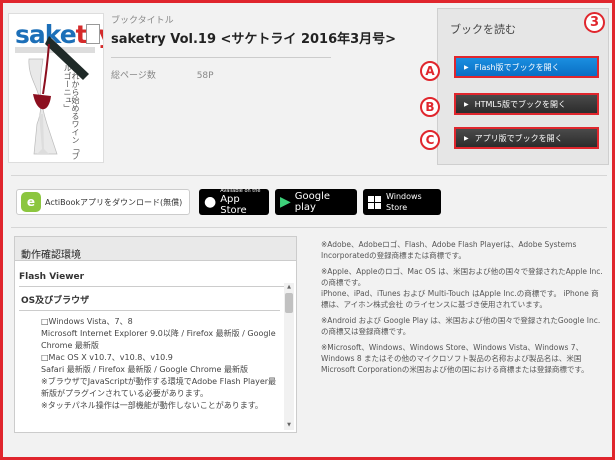 The height and width of the screenshot is (460, 615). What do you see at coordinates (58, 95) in the screenshot?
I see `wine-glass-icon` at bounding box center [58, 95].